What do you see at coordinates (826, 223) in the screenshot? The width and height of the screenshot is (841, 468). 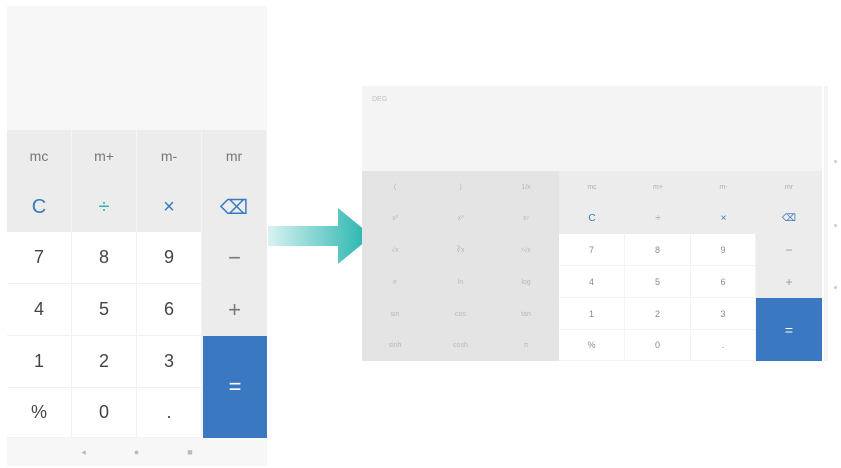 I see `window-edge` at bounding box center [826, 223].